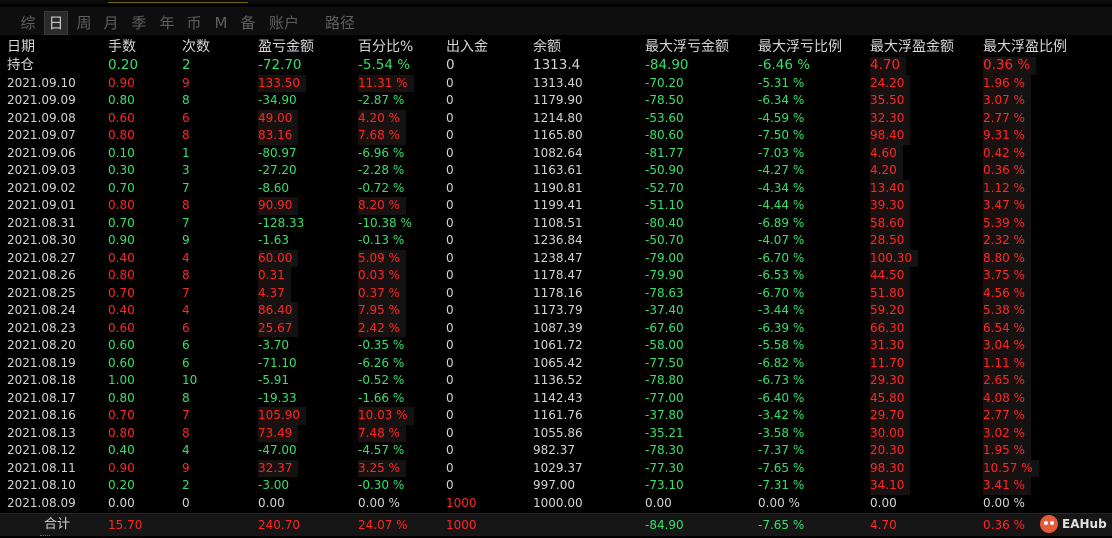  Describe the element at coordinates (41, 345) in the screenshot. I see `cell-date: 2021.08.20` at that location.